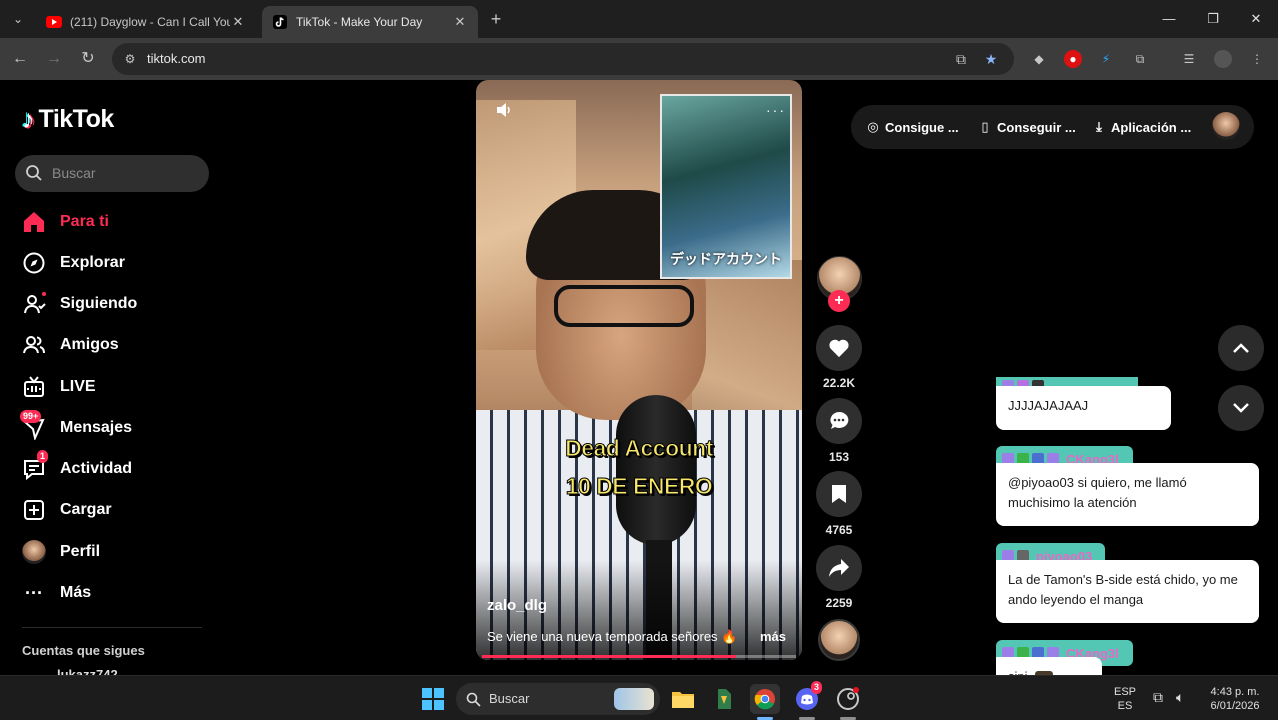 The width and height of the screenshot is (1278, 720). Describe the element at coordinates (1180, 697) in the screenshot. I see `speaker-icon: 🔈︎` at that location.